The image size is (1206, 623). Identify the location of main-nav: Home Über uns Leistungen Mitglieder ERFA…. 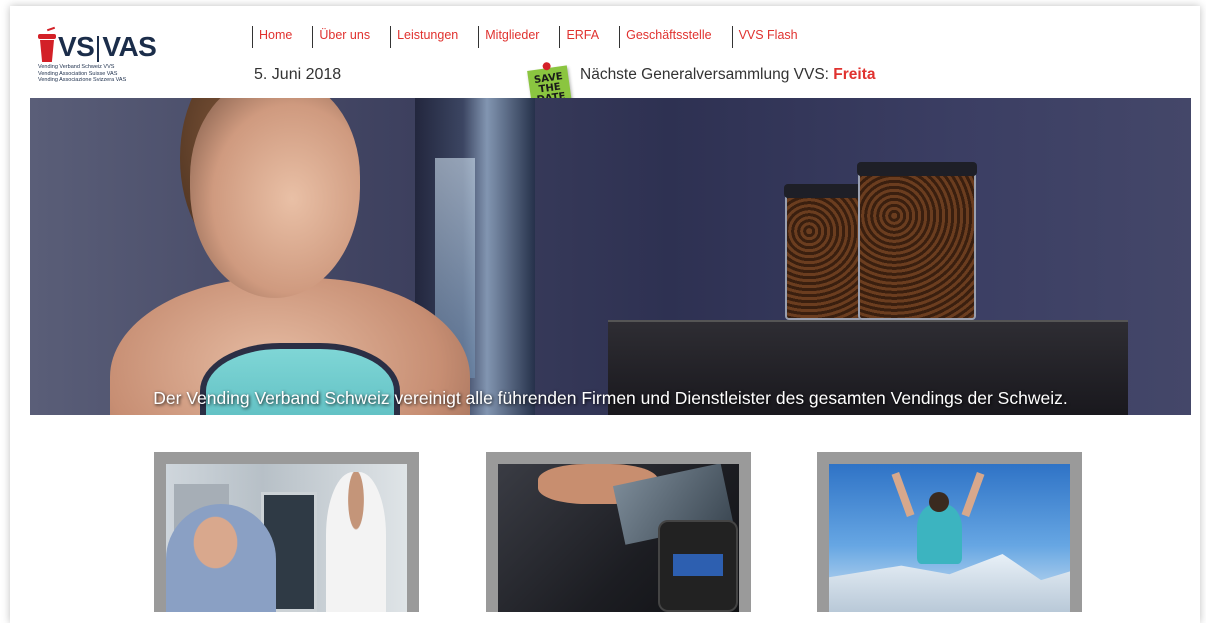
(535, 37).